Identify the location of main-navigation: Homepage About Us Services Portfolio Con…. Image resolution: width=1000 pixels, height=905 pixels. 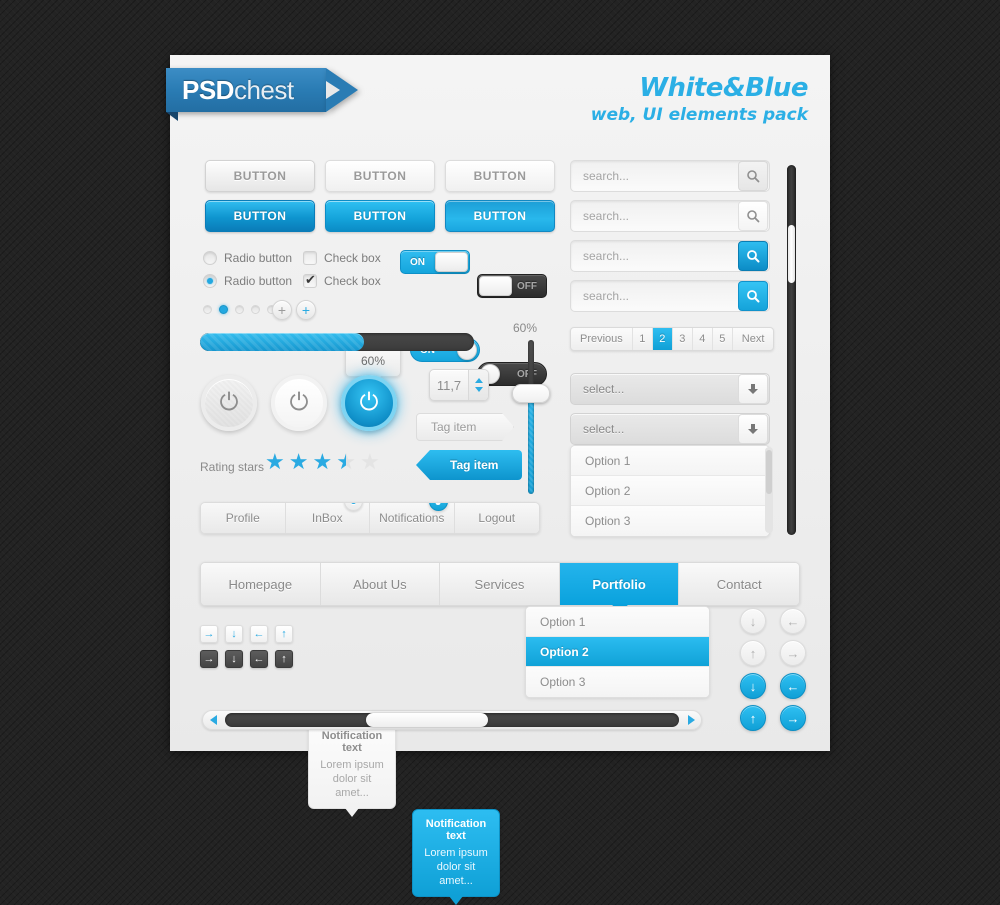
(500, 584).